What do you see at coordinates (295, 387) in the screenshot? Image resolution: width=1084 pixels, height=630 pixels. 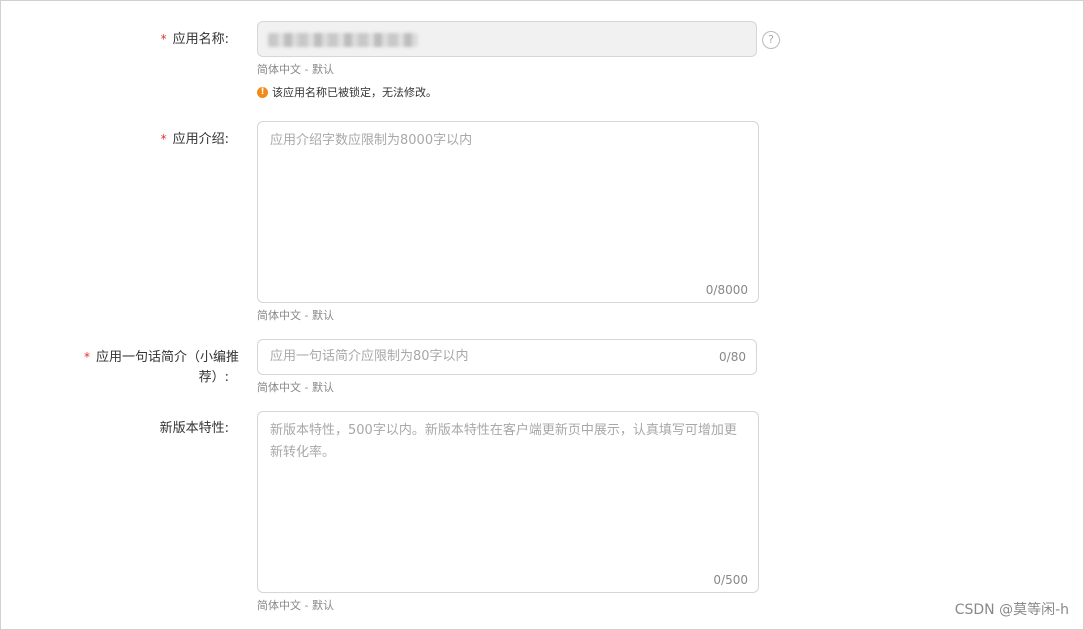 I see `app-summary-lang-hint: 简体中文 - 默认` at bounding box center [295, 387].